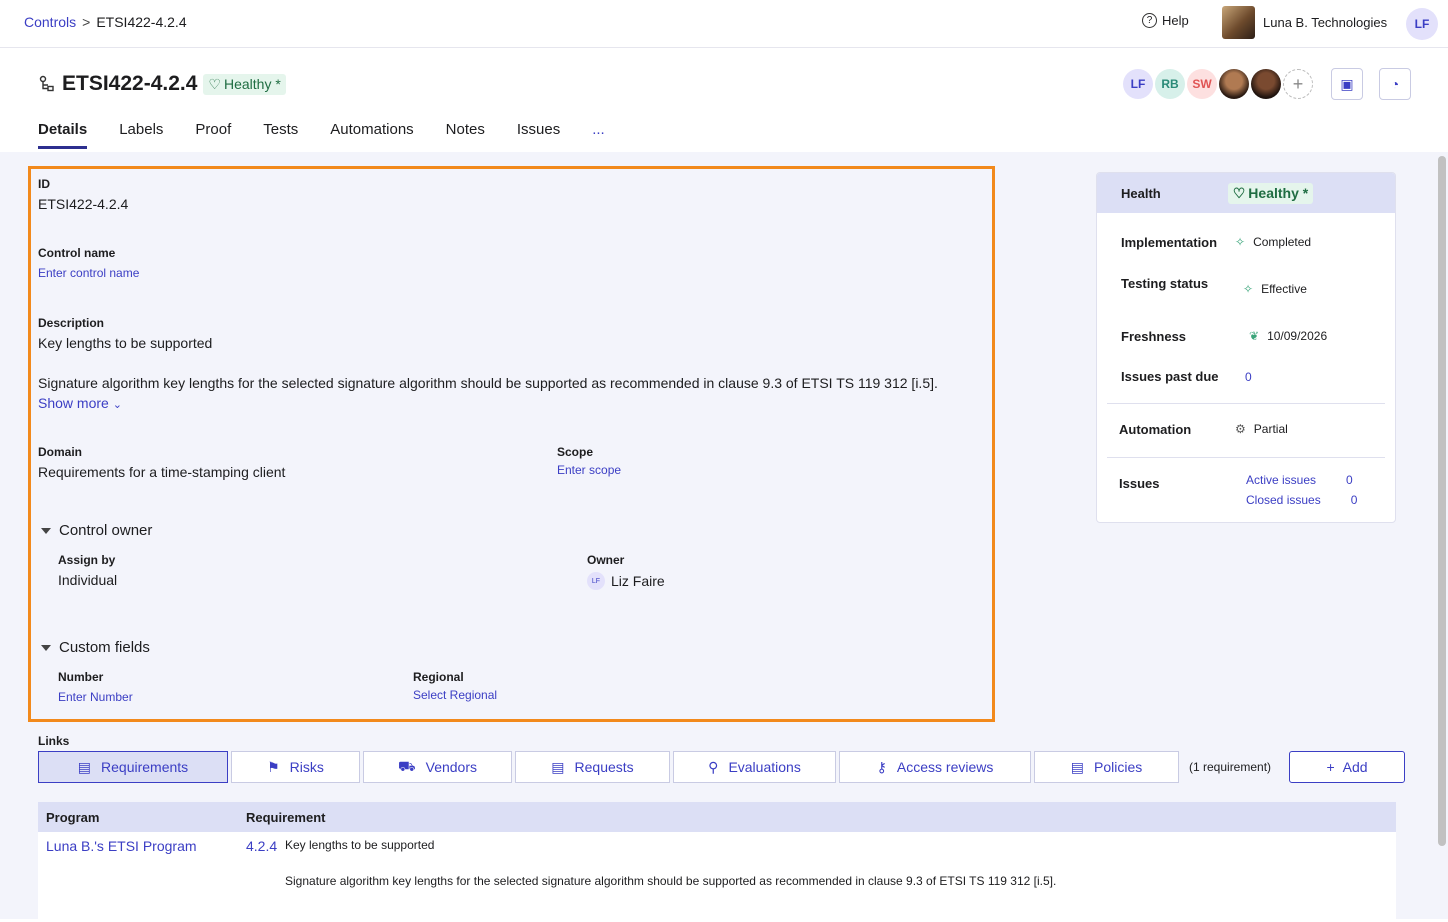 The image size is (1448, 922). What do you see at coordinates (54, 741) in the screenshot?
I see `links-heading: Links` at bounding box center [54, 741].